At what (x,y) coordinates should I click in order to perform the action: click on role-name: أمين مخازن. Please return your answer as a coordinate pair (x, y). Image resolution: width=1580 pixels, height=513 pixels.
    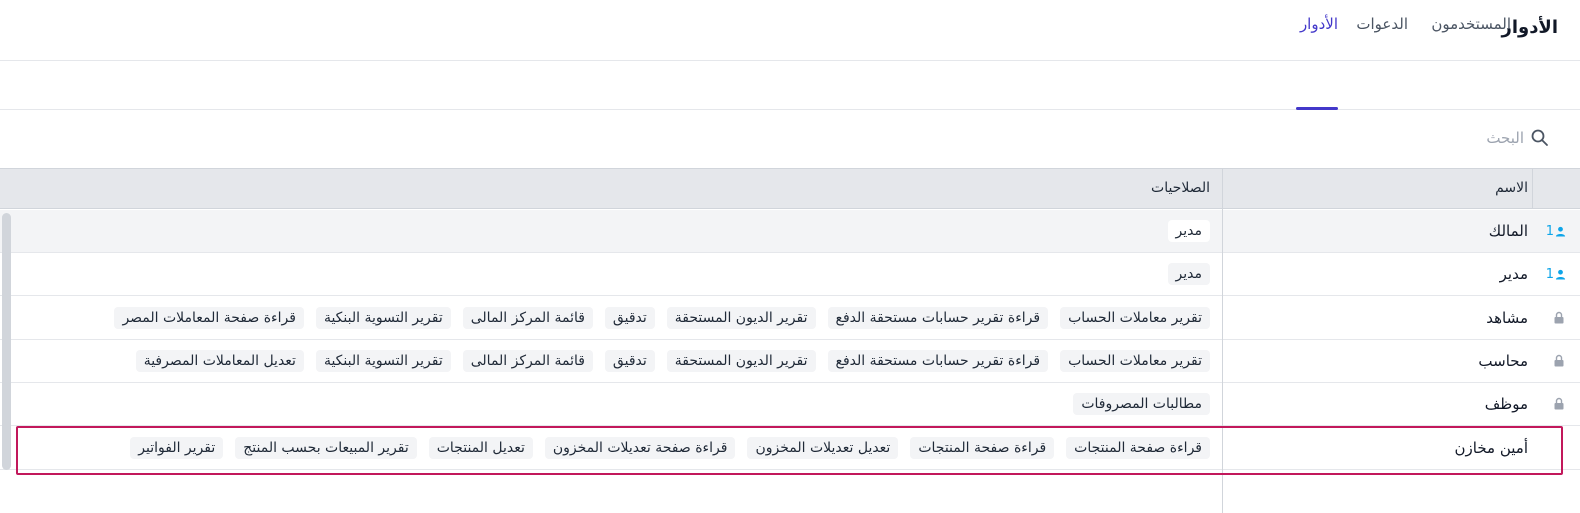
    Looking at the image, I should click on (1491, 448).